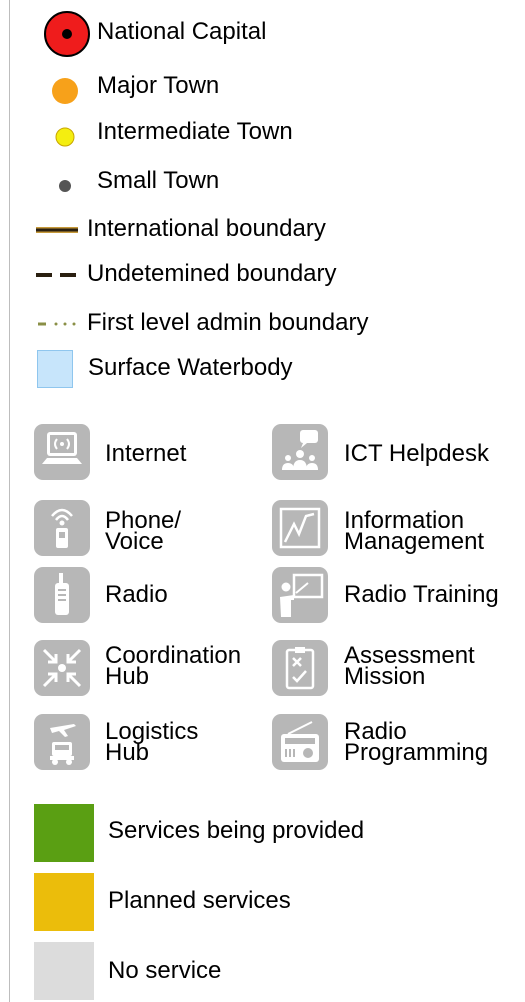  What do you see at coordinates (206, 228) in the screenshot?
I see `international-boundary-label: International boundary` at bounding box center [206, 228].